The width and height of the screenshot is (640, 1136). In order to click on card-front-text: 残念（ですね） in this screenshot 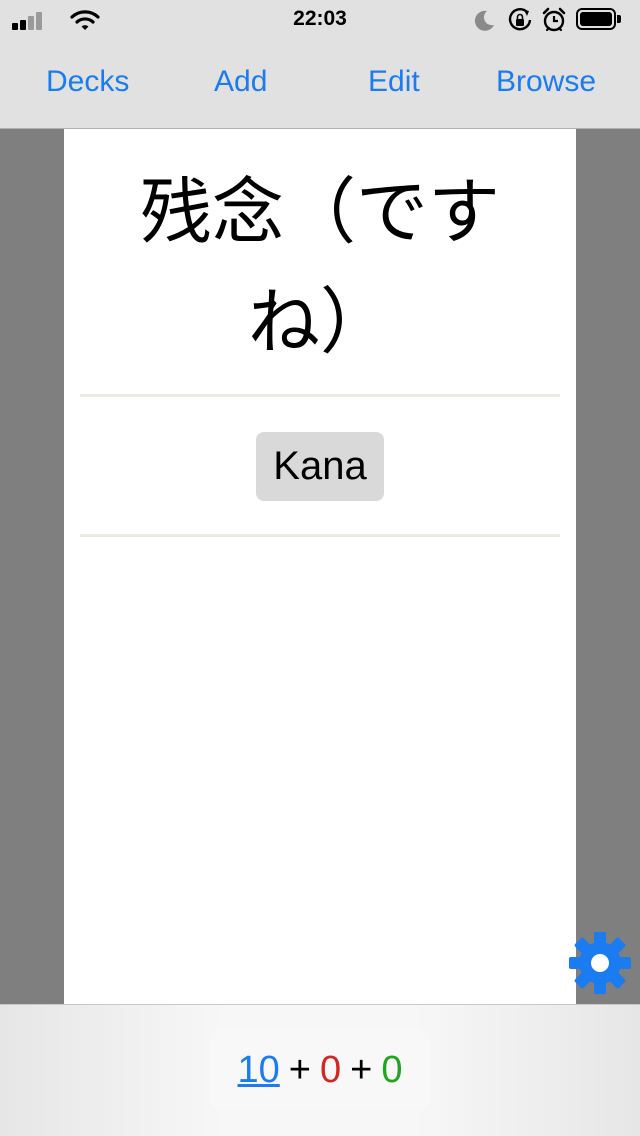, I will do `click(319, 267)`.